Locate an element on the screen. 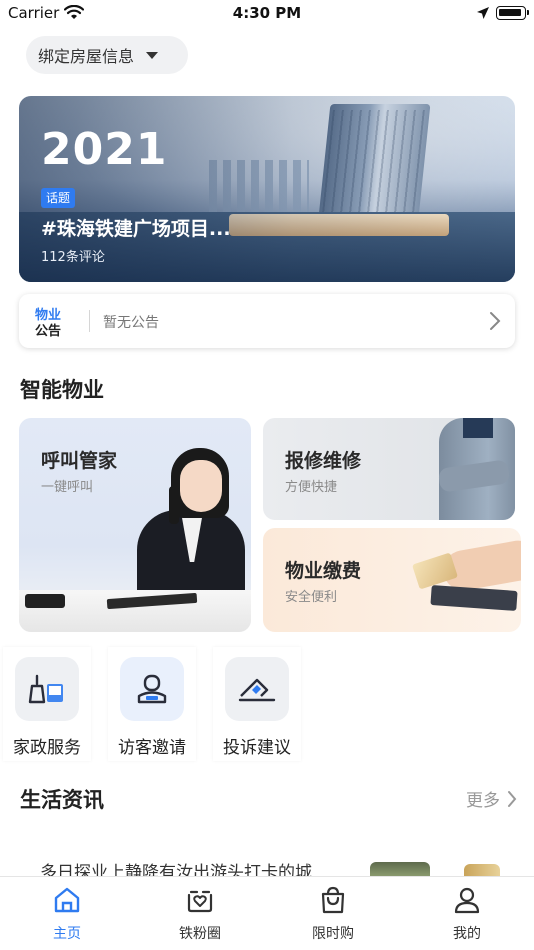 The width and height of the screenshot is (534, 950). location-arrow-icon is located at coordinates (483, 13).